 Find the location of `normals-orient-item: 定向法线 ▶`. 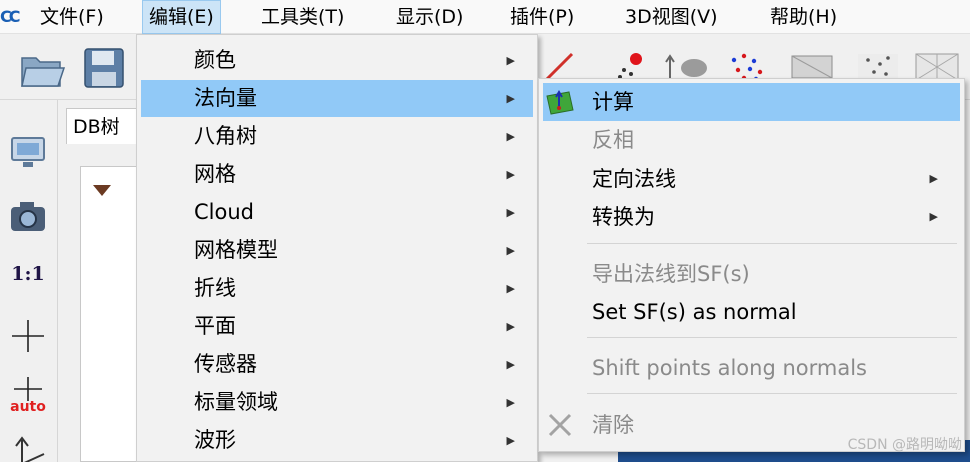

normals-orient-item: 定向法线 ▶ is located at coordinates (751, 179).